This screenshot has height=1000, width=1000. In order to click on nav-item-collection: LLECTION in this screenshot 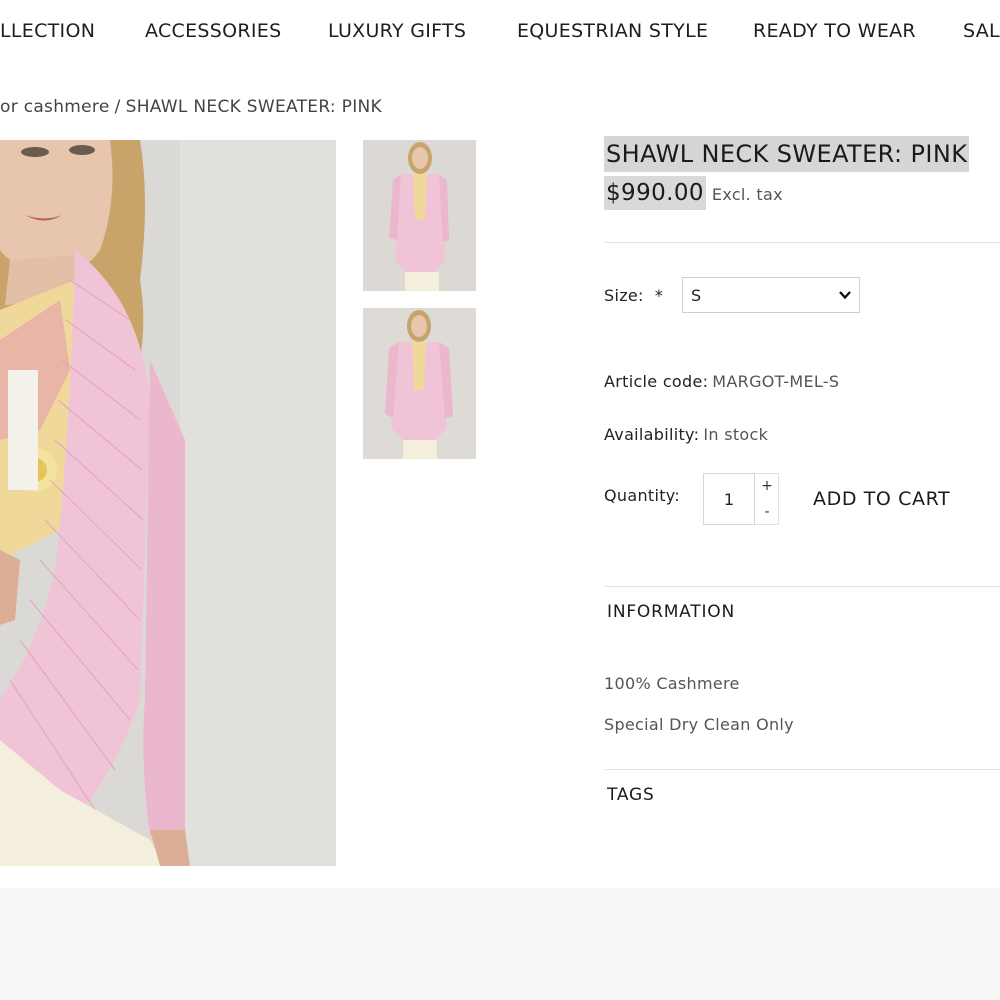, I will do `click(47, 31)`.